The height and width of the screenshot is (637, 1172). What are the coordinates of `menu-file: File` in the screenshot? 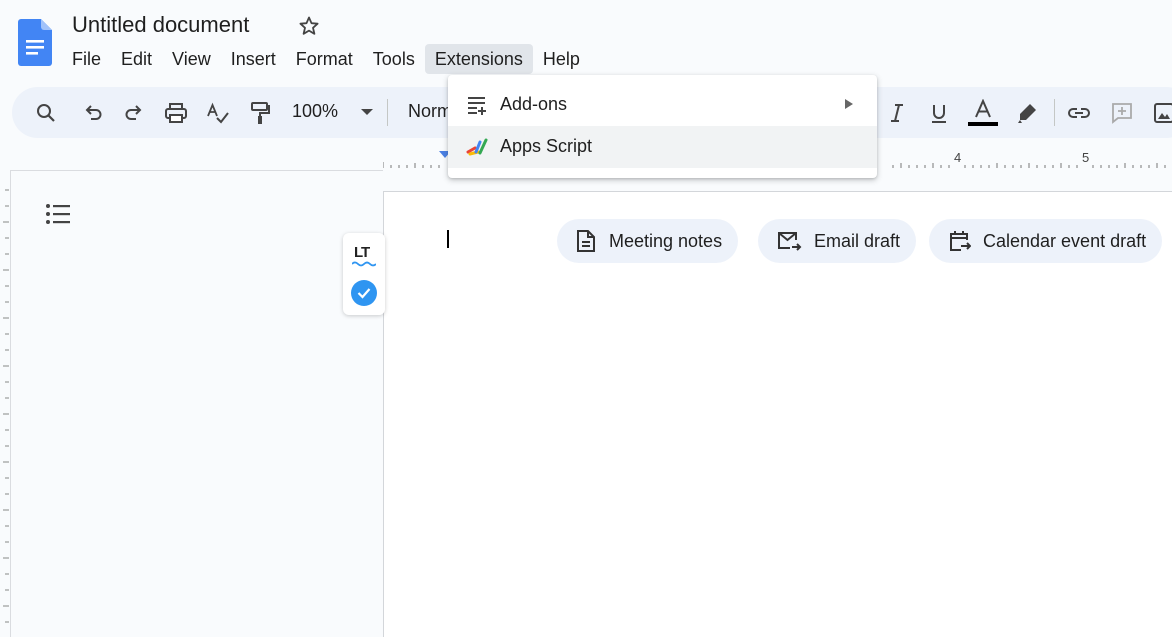 It's located at (86, 59).